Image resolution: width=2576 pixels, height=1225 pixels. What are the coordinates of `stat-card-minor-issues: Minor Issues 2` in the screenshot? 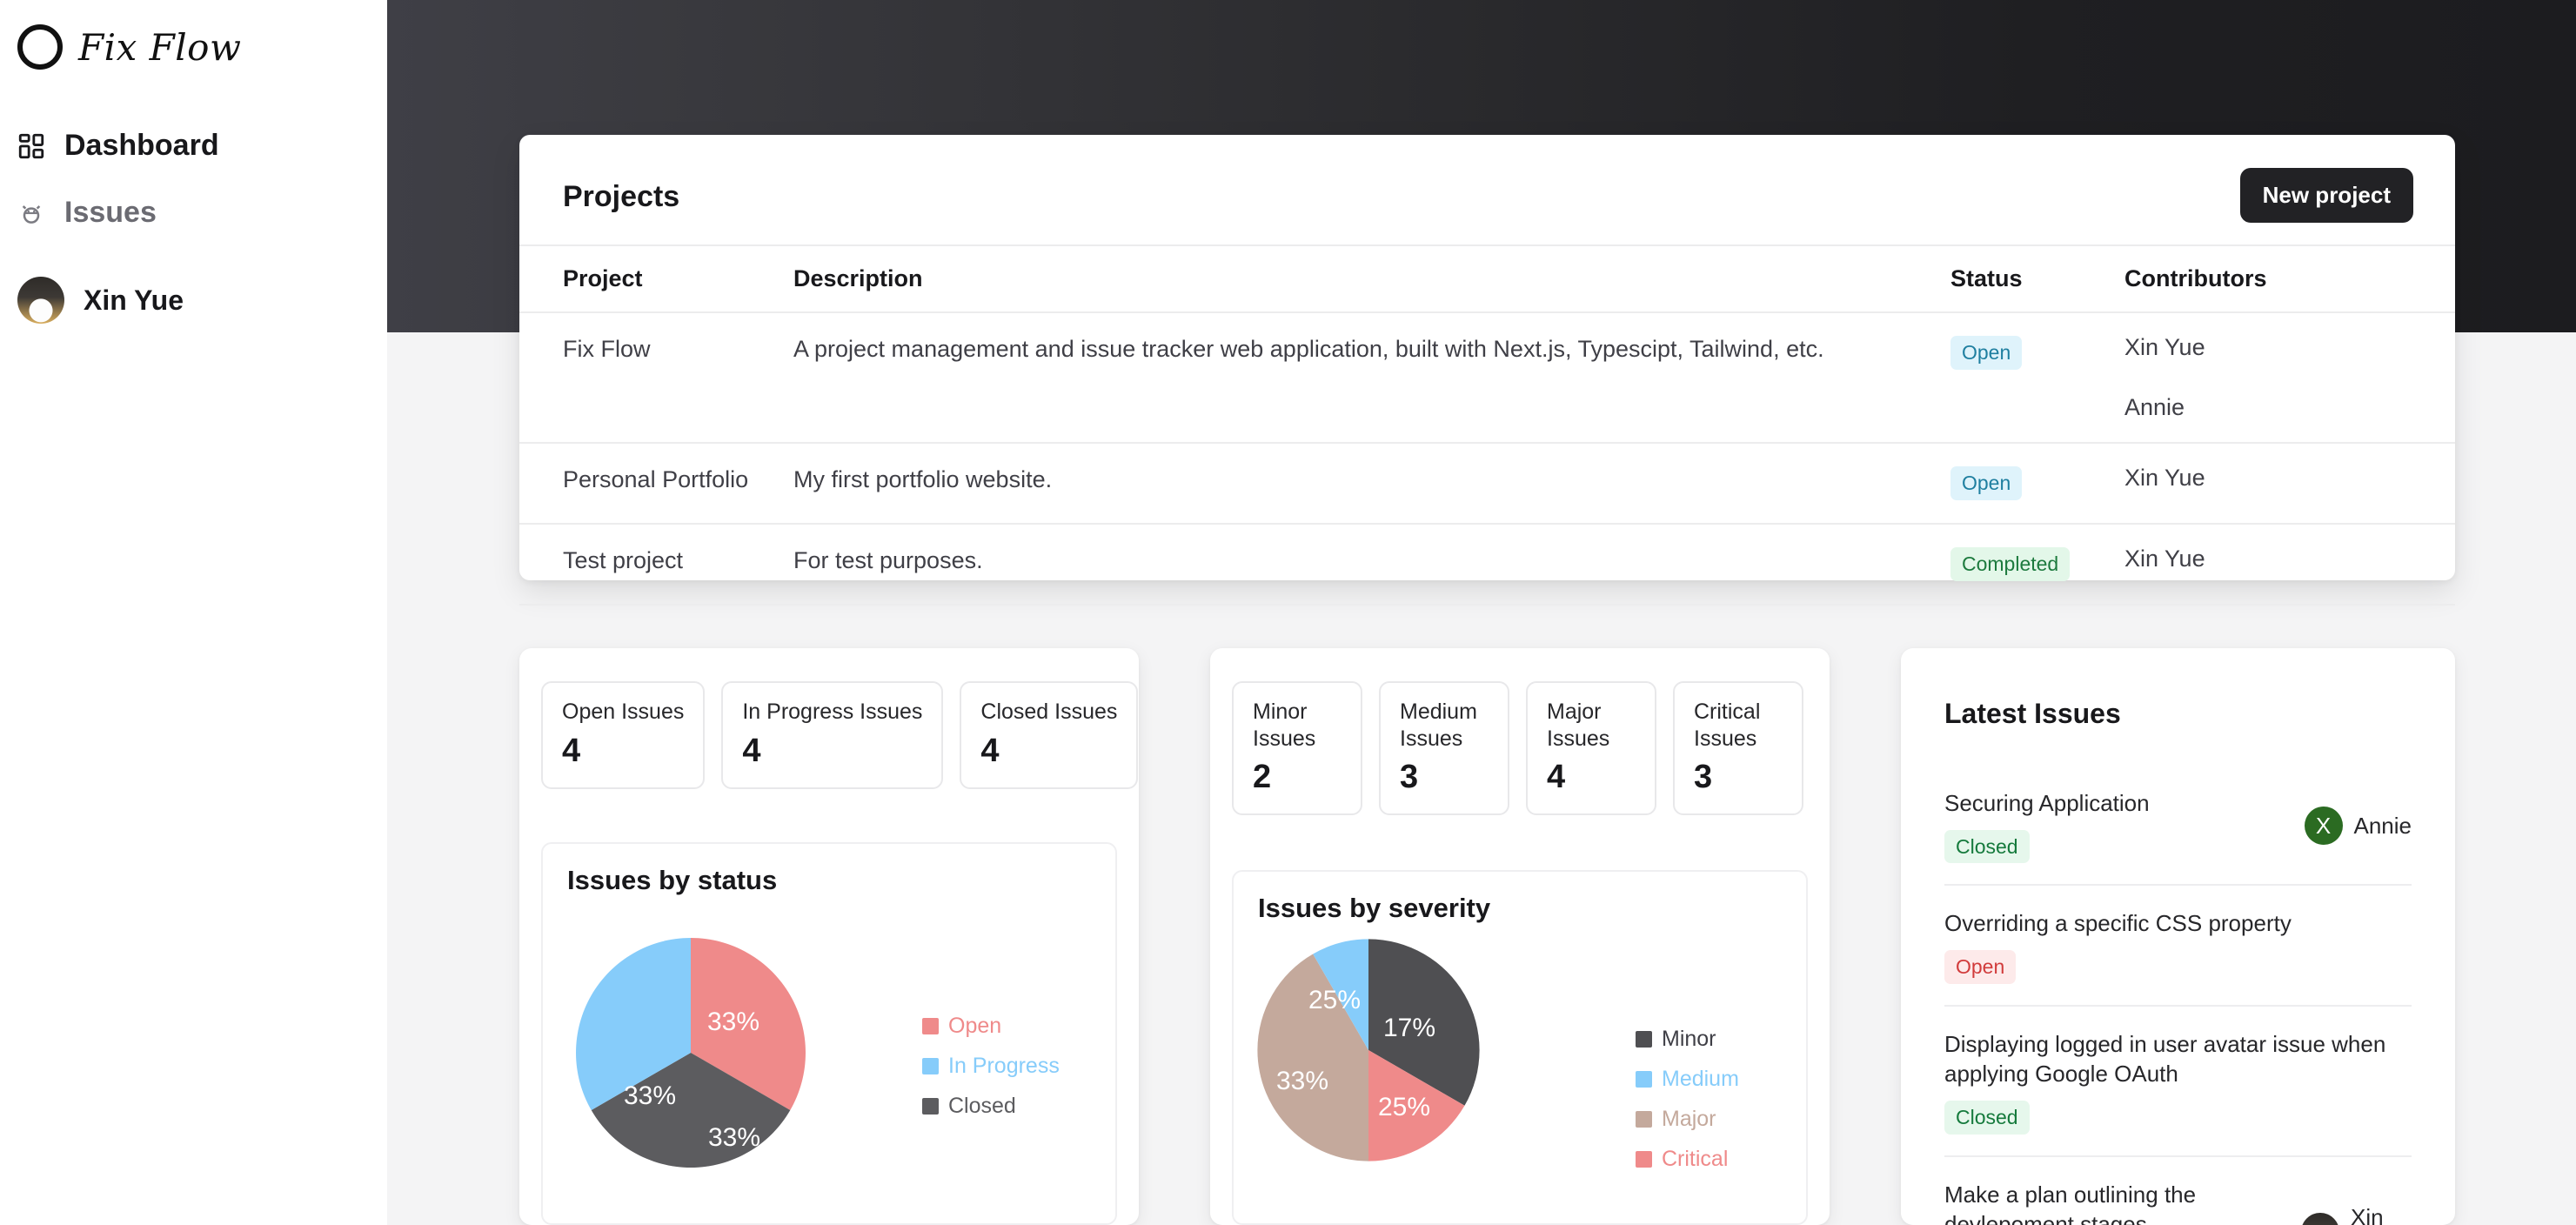 It's located at (1297, 748).